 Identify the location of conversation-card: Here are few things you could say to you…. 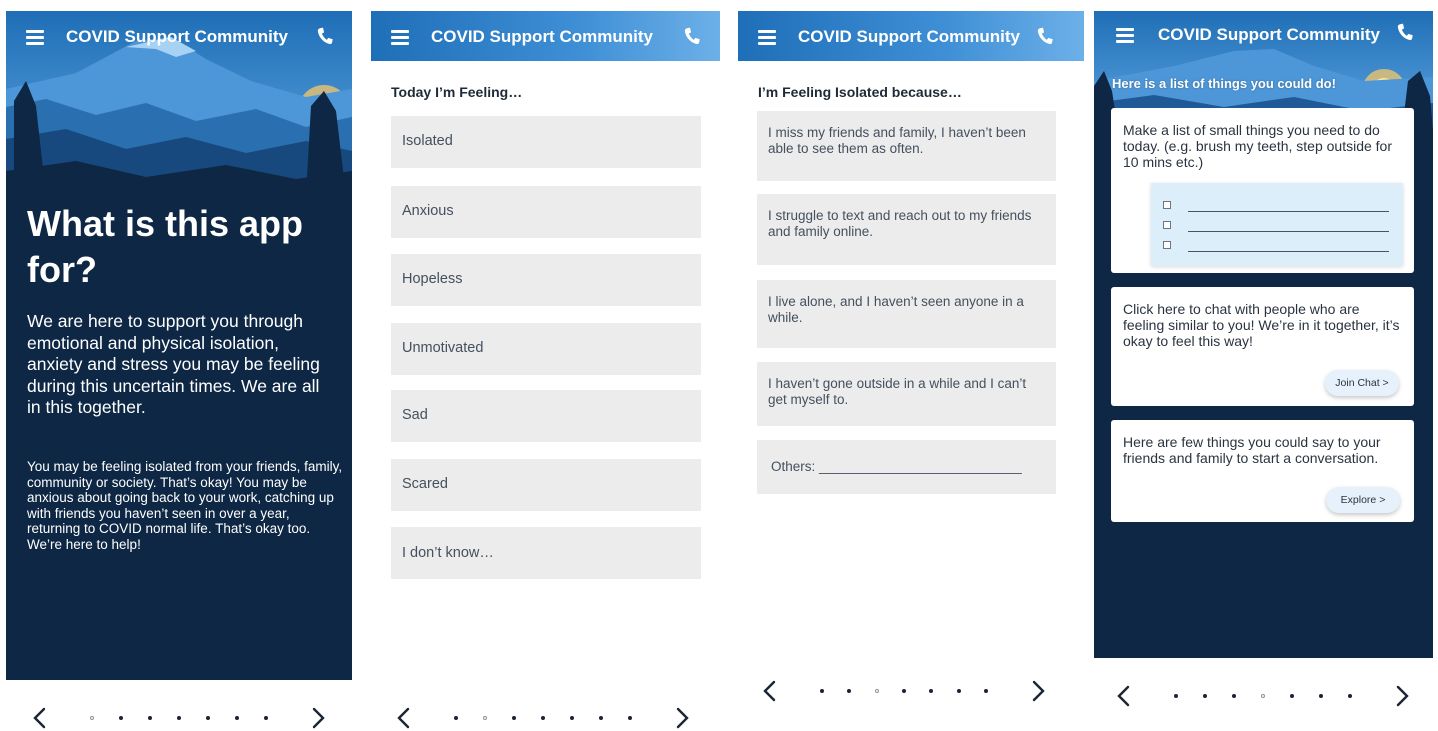
(1262, 471).